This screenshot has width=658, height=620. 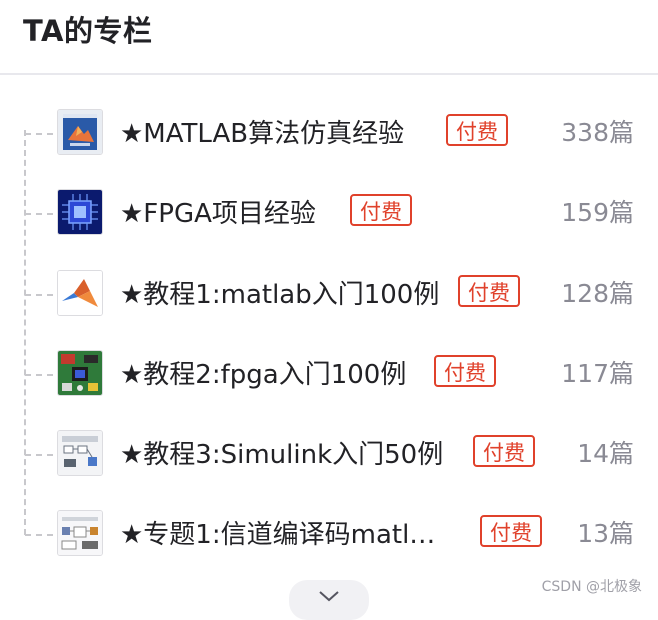 I want to click on matlab-logo-icon, so click(x=80, y=293).